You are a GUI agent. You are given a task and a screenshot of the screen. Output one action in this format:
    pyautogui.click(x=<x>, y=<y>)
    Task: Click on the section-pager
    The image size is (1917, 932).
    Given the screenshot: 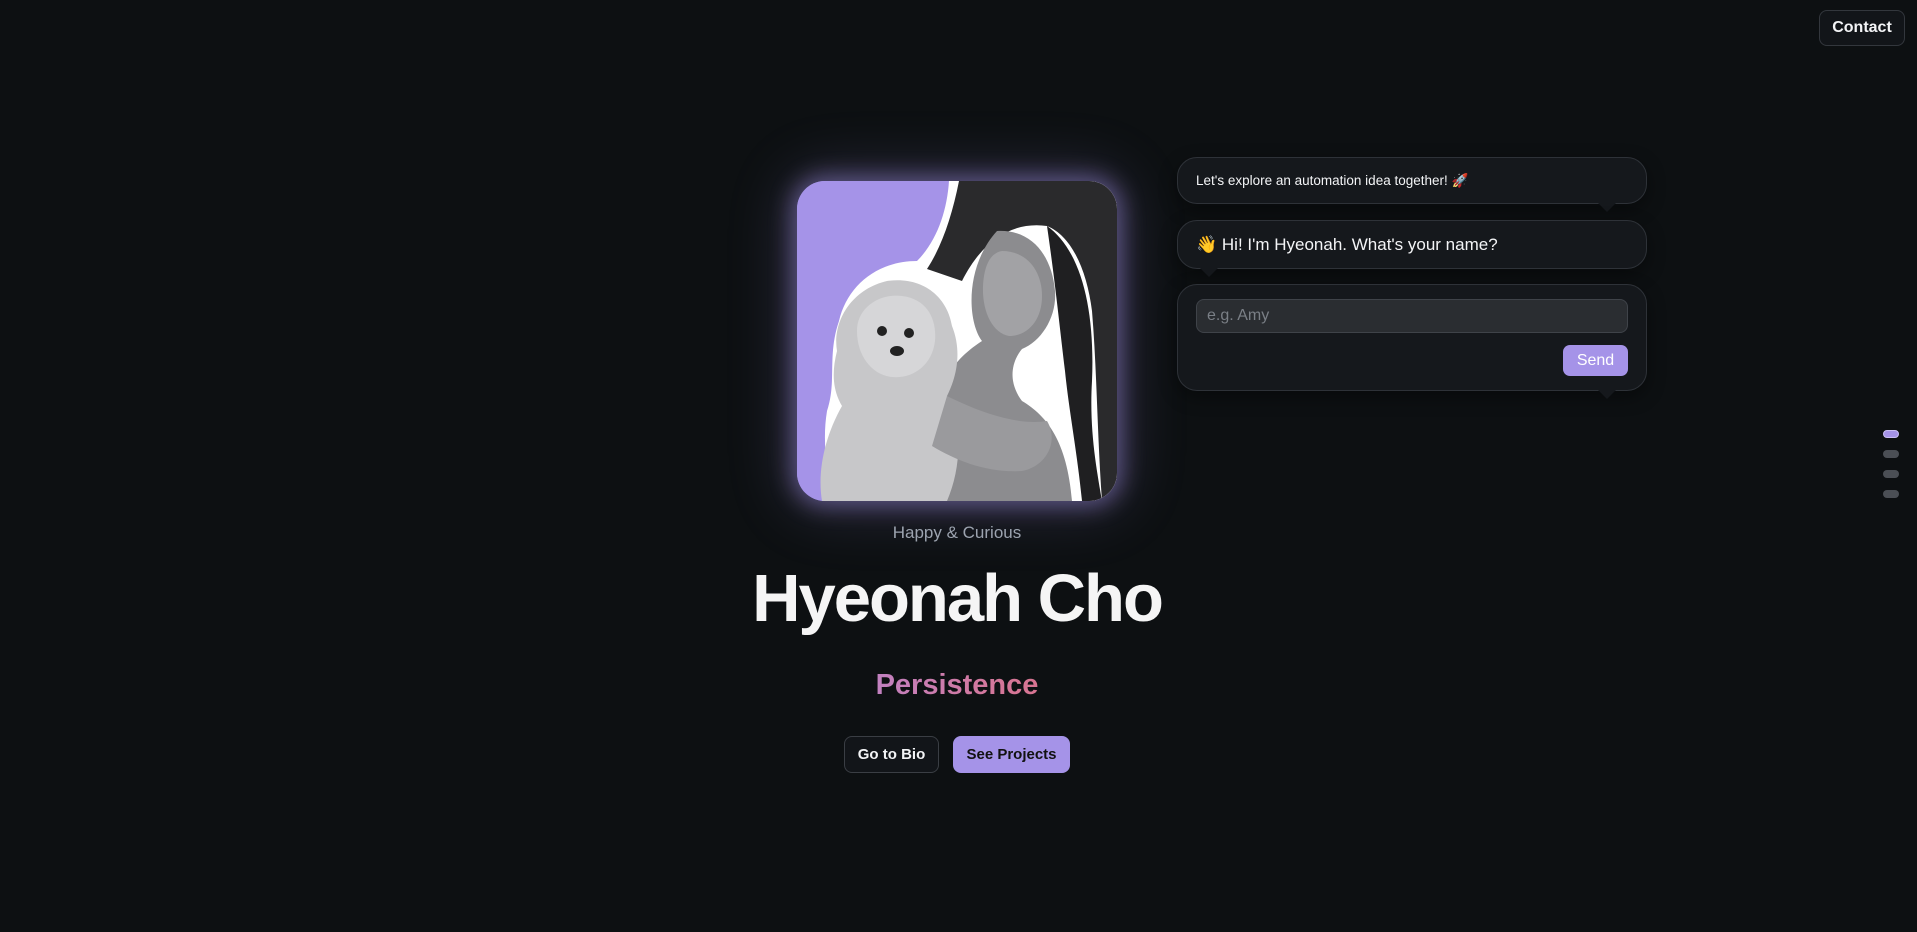 What is the action you would take?
    pyautogui.click(x=1891, y=464)
    